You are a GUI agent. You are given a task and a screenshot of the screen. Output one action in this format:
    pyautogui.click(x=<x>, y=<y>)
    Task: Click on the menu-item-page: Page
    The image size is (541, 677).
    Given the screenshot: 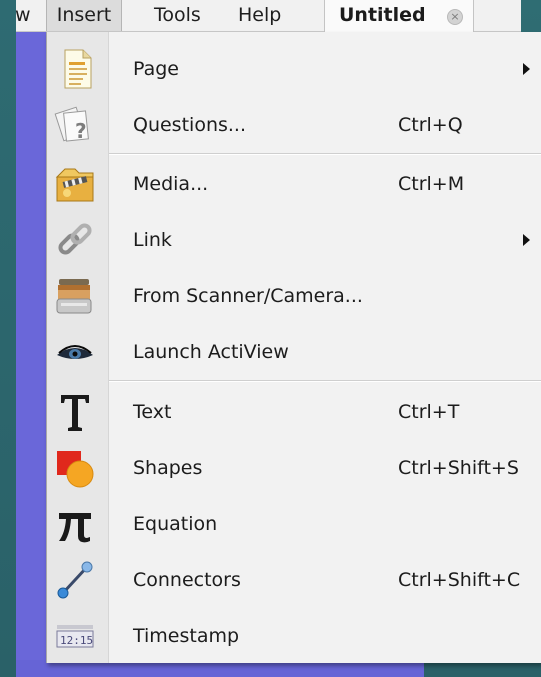 What is the action you would take?
    pyautogui.click(x=294, y=69)
    